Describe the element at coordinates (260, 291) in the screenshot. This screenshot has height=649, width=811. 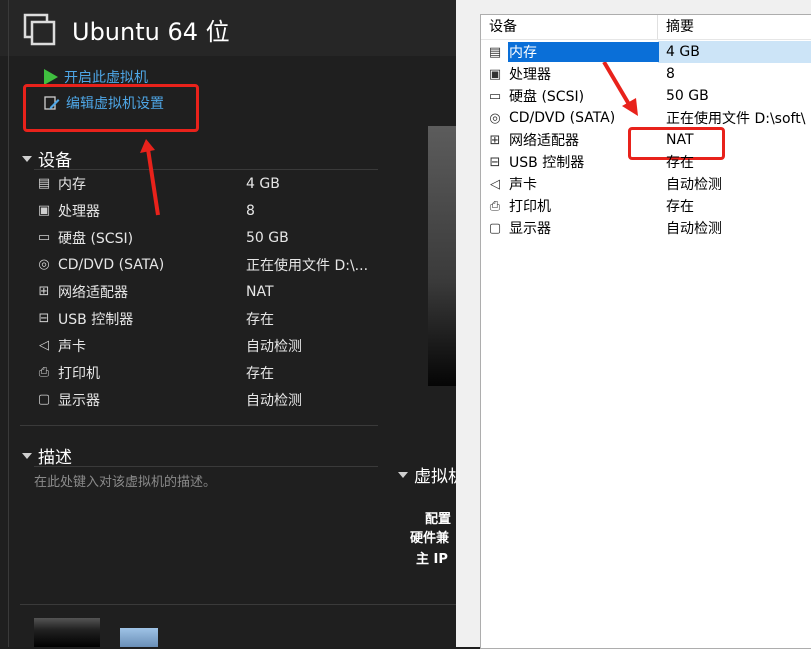
I see `device-value: NAT` at that location.